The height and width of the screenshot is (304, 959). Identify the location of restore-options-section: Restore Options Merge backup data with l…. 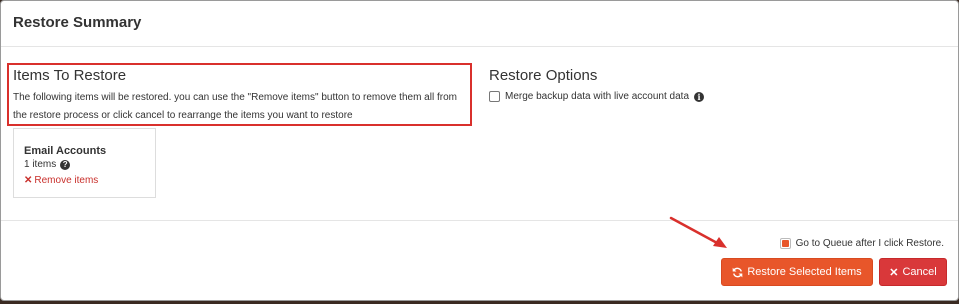
(709, 84).